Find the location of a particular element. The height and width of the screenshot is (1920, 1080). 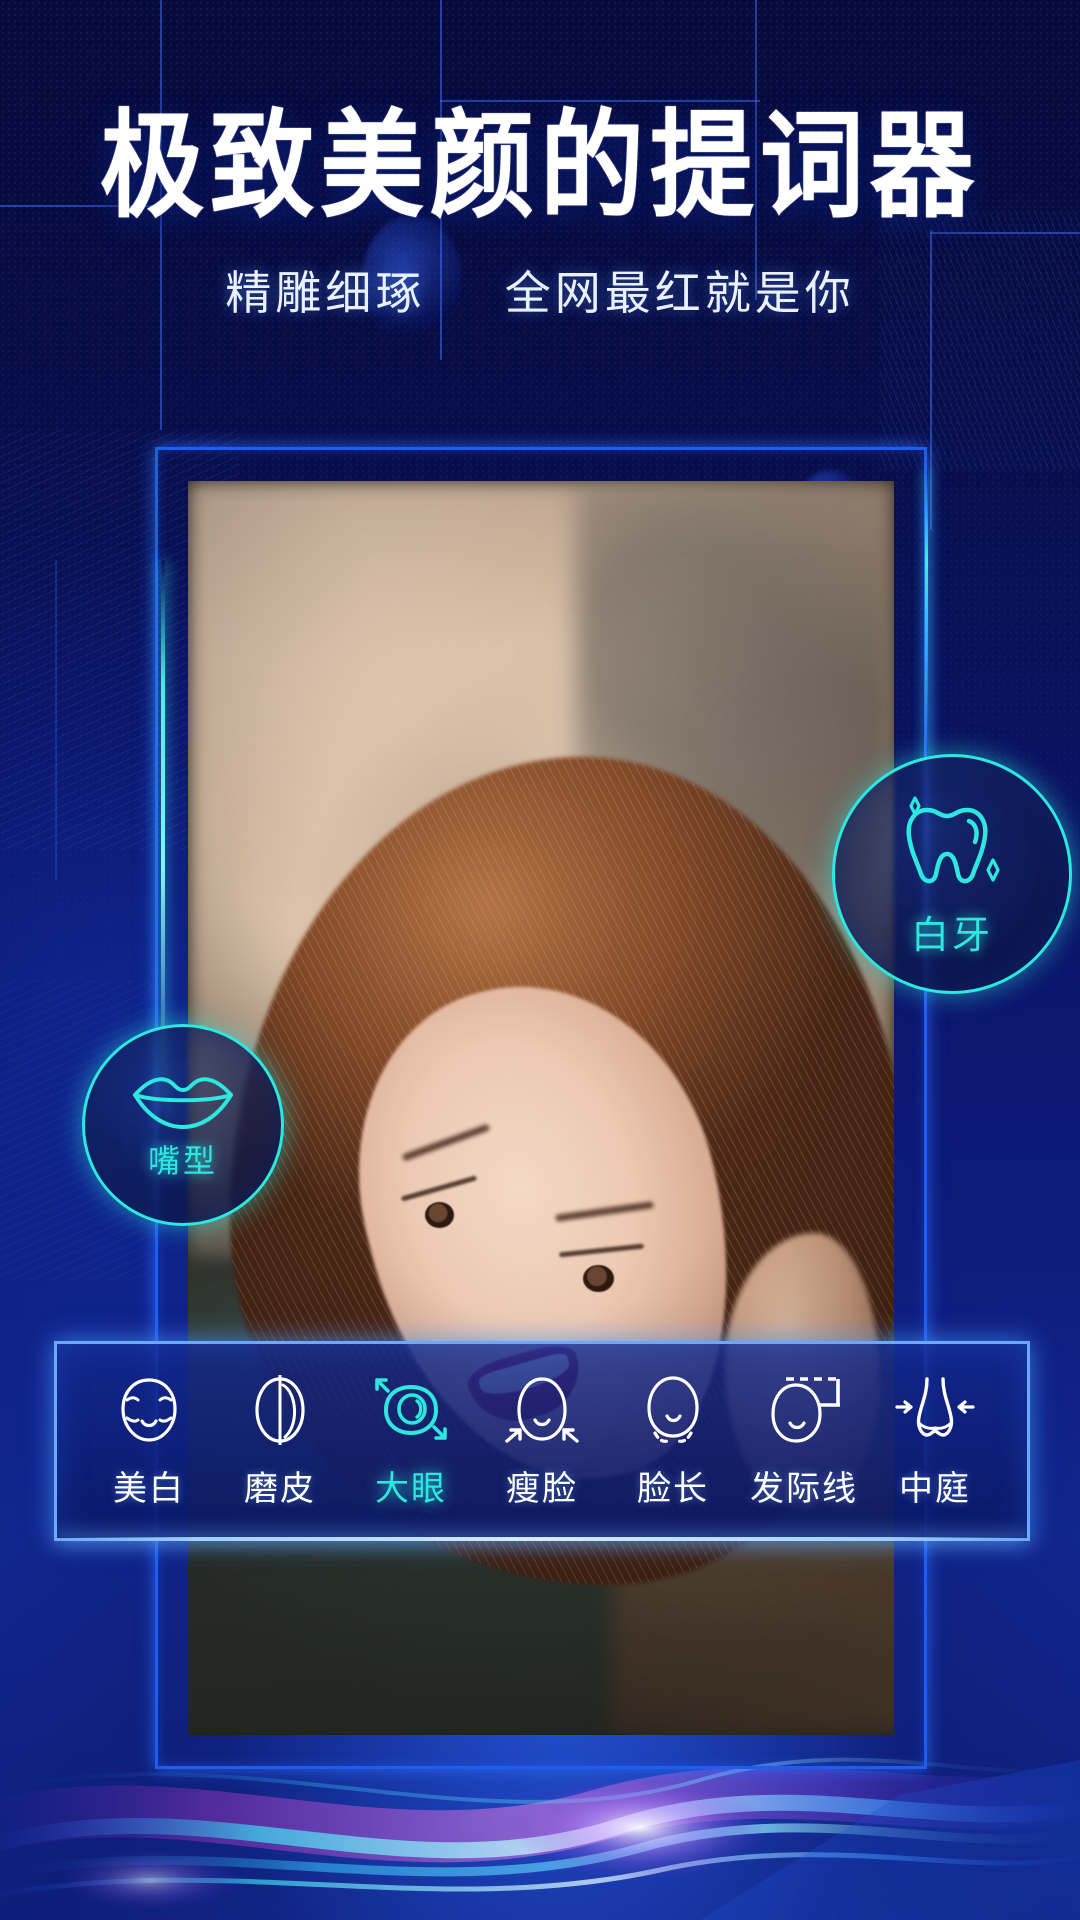

page-subtitle: 精雕细琢 全网最红就是你 is located at coordinates (540, 290).